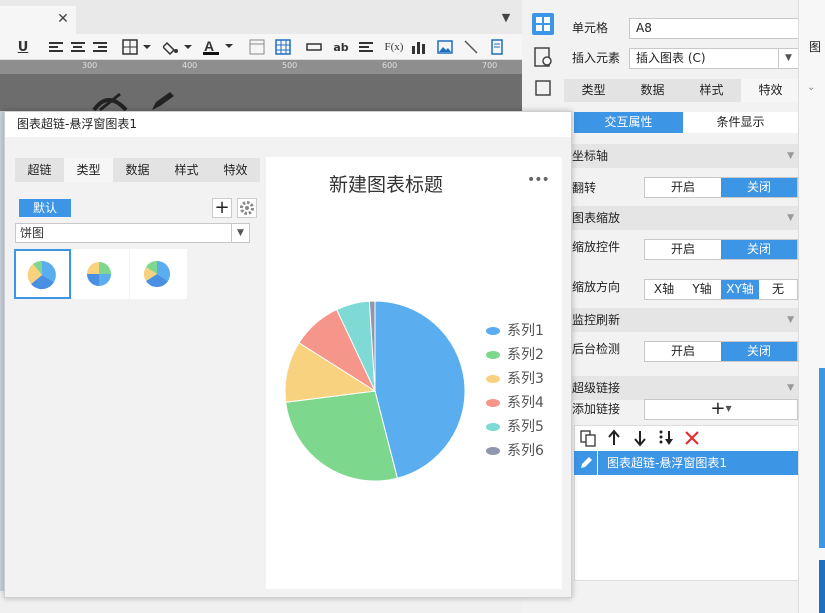 Image resolution: width=825 pixels, height=613 pixels. Describe the element at coordinates (78, 47) in the screenshot. I see `align-center-icon` at that location.